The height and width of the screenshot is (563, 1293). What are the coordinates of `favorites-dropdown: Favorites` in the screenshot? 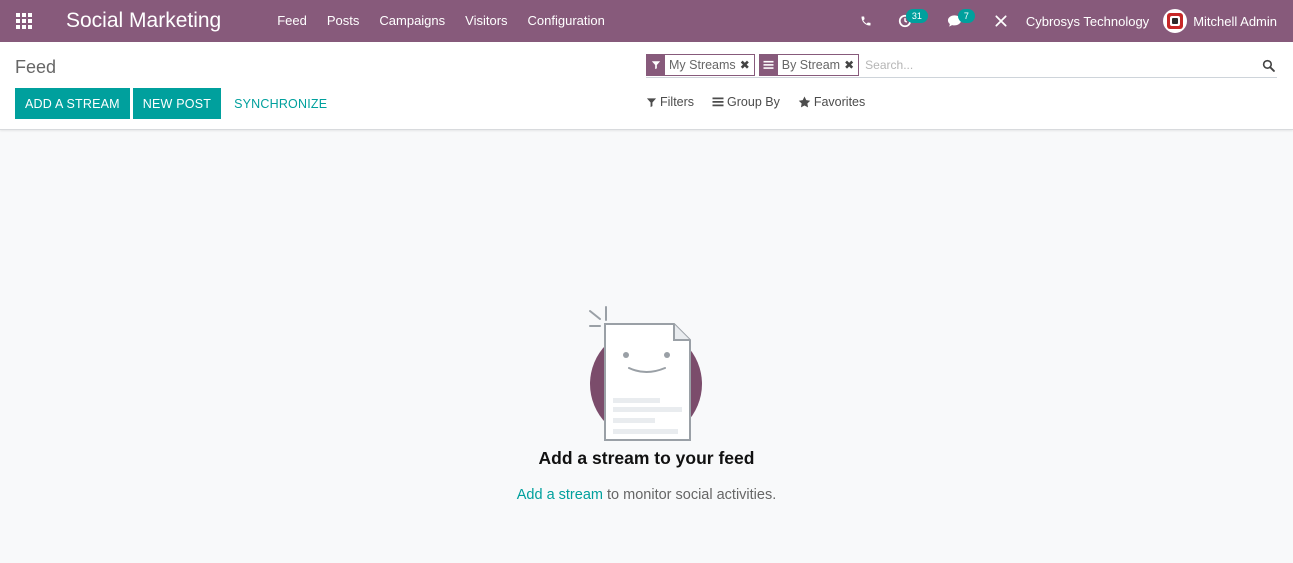 It's located at (831, 102).